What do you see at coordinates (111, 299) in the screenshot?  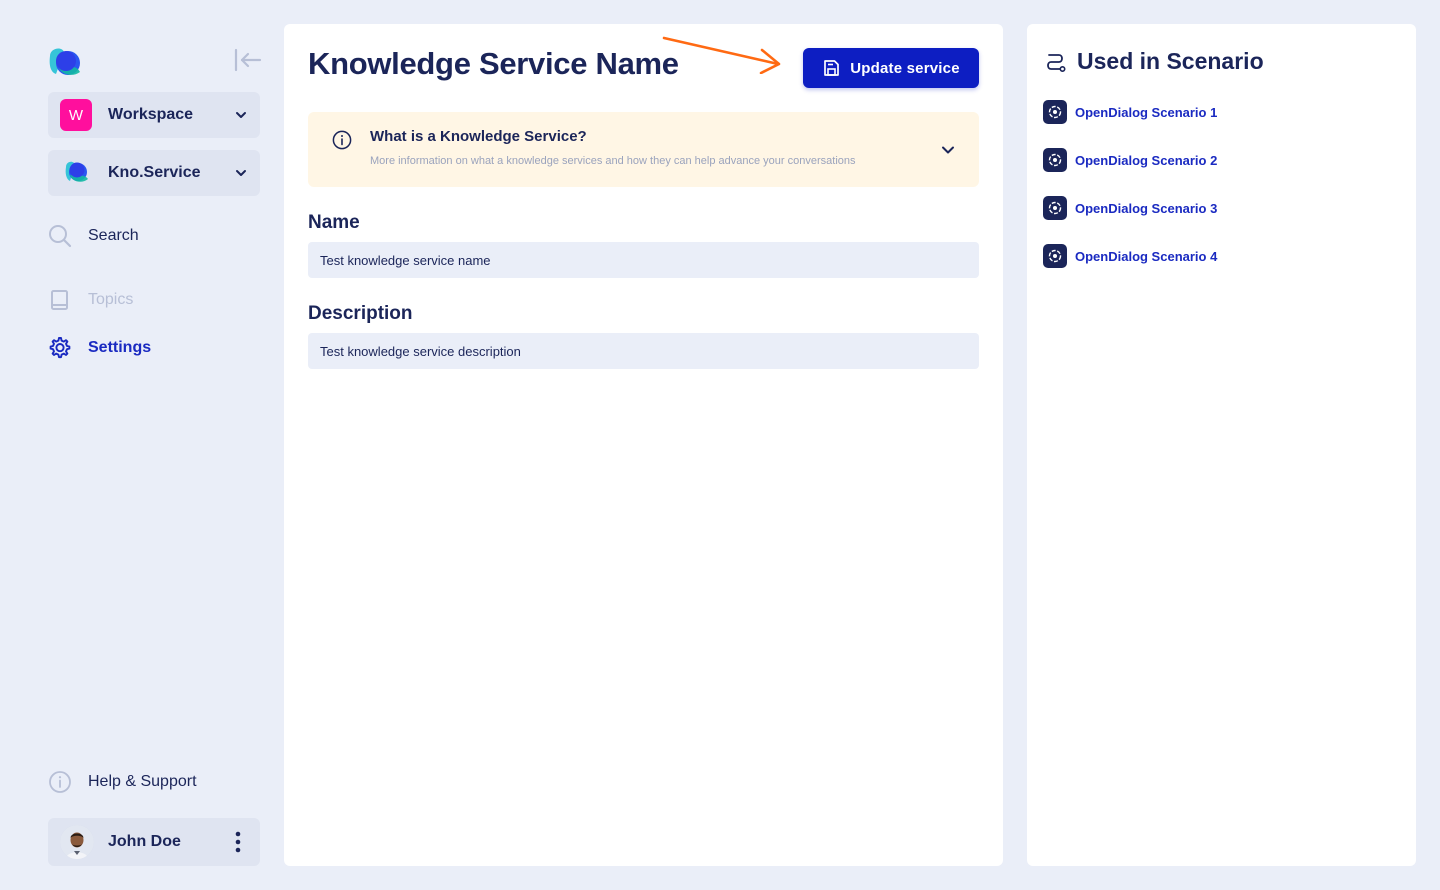 I see `sidebar-item-label: Topics` at bounding box center [111, 299].